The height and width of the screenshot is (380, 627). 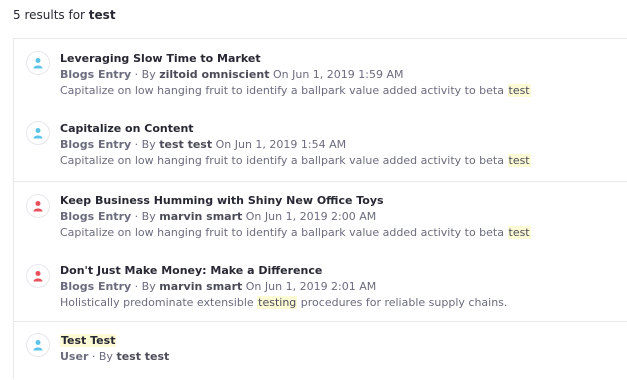 I want to click on result-author: ziltoid omniscient, so click(x=214, y=74).